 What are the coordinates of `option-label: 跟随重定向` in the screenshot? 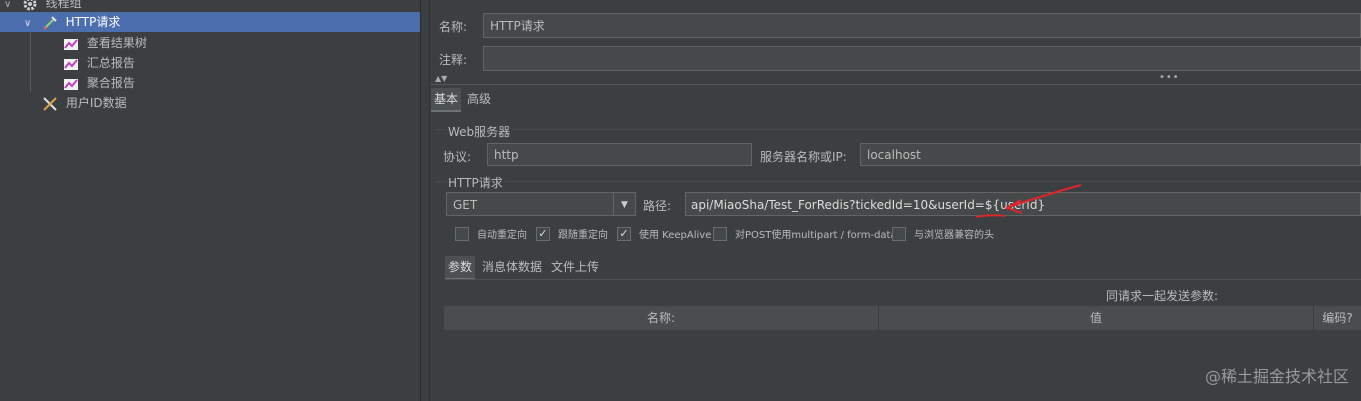 It's located at (583, 235).